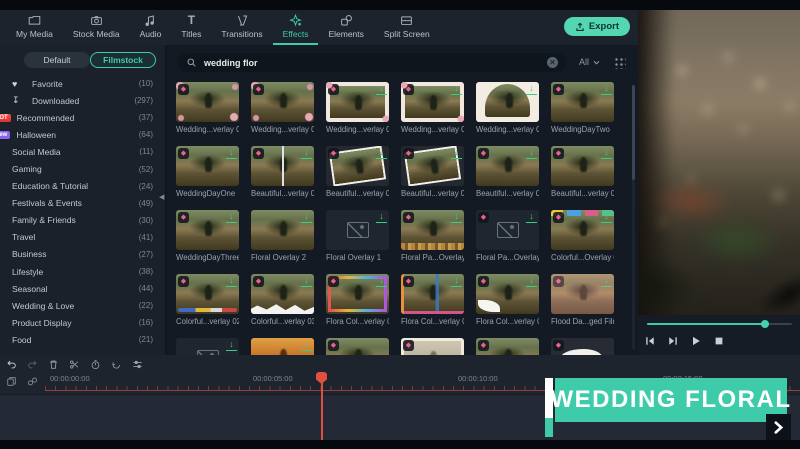  I want to click on clear-search-icon: ✕, so click(552, 62).